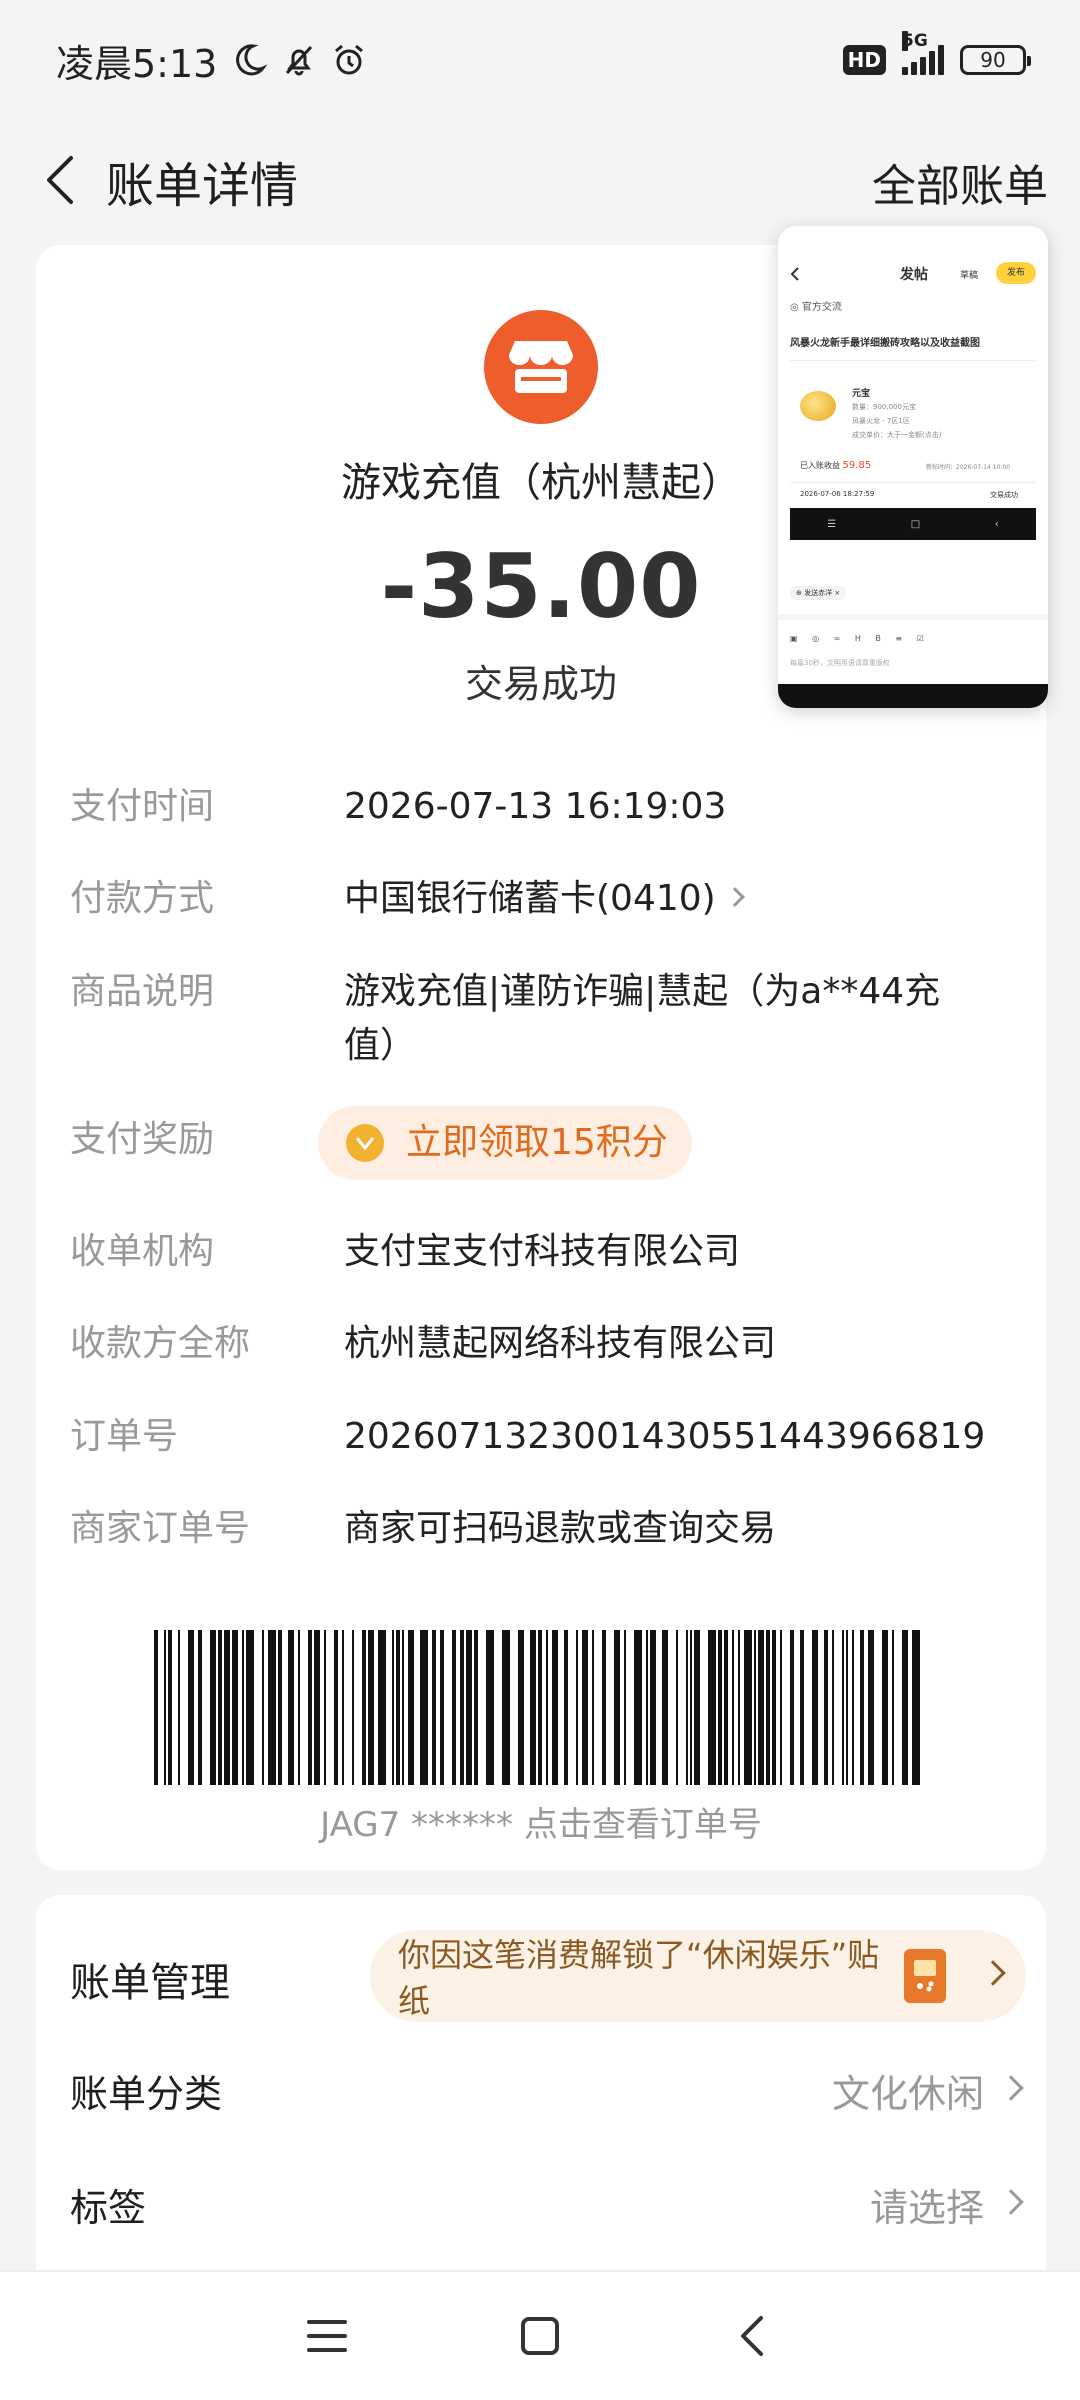 Image resolution: width=1080 pixels, height=2400 pixels. Describe the element at coordinates (547, 2204) in the screenshot. I see `bill-tag-row: 标签 请选择` at that location.